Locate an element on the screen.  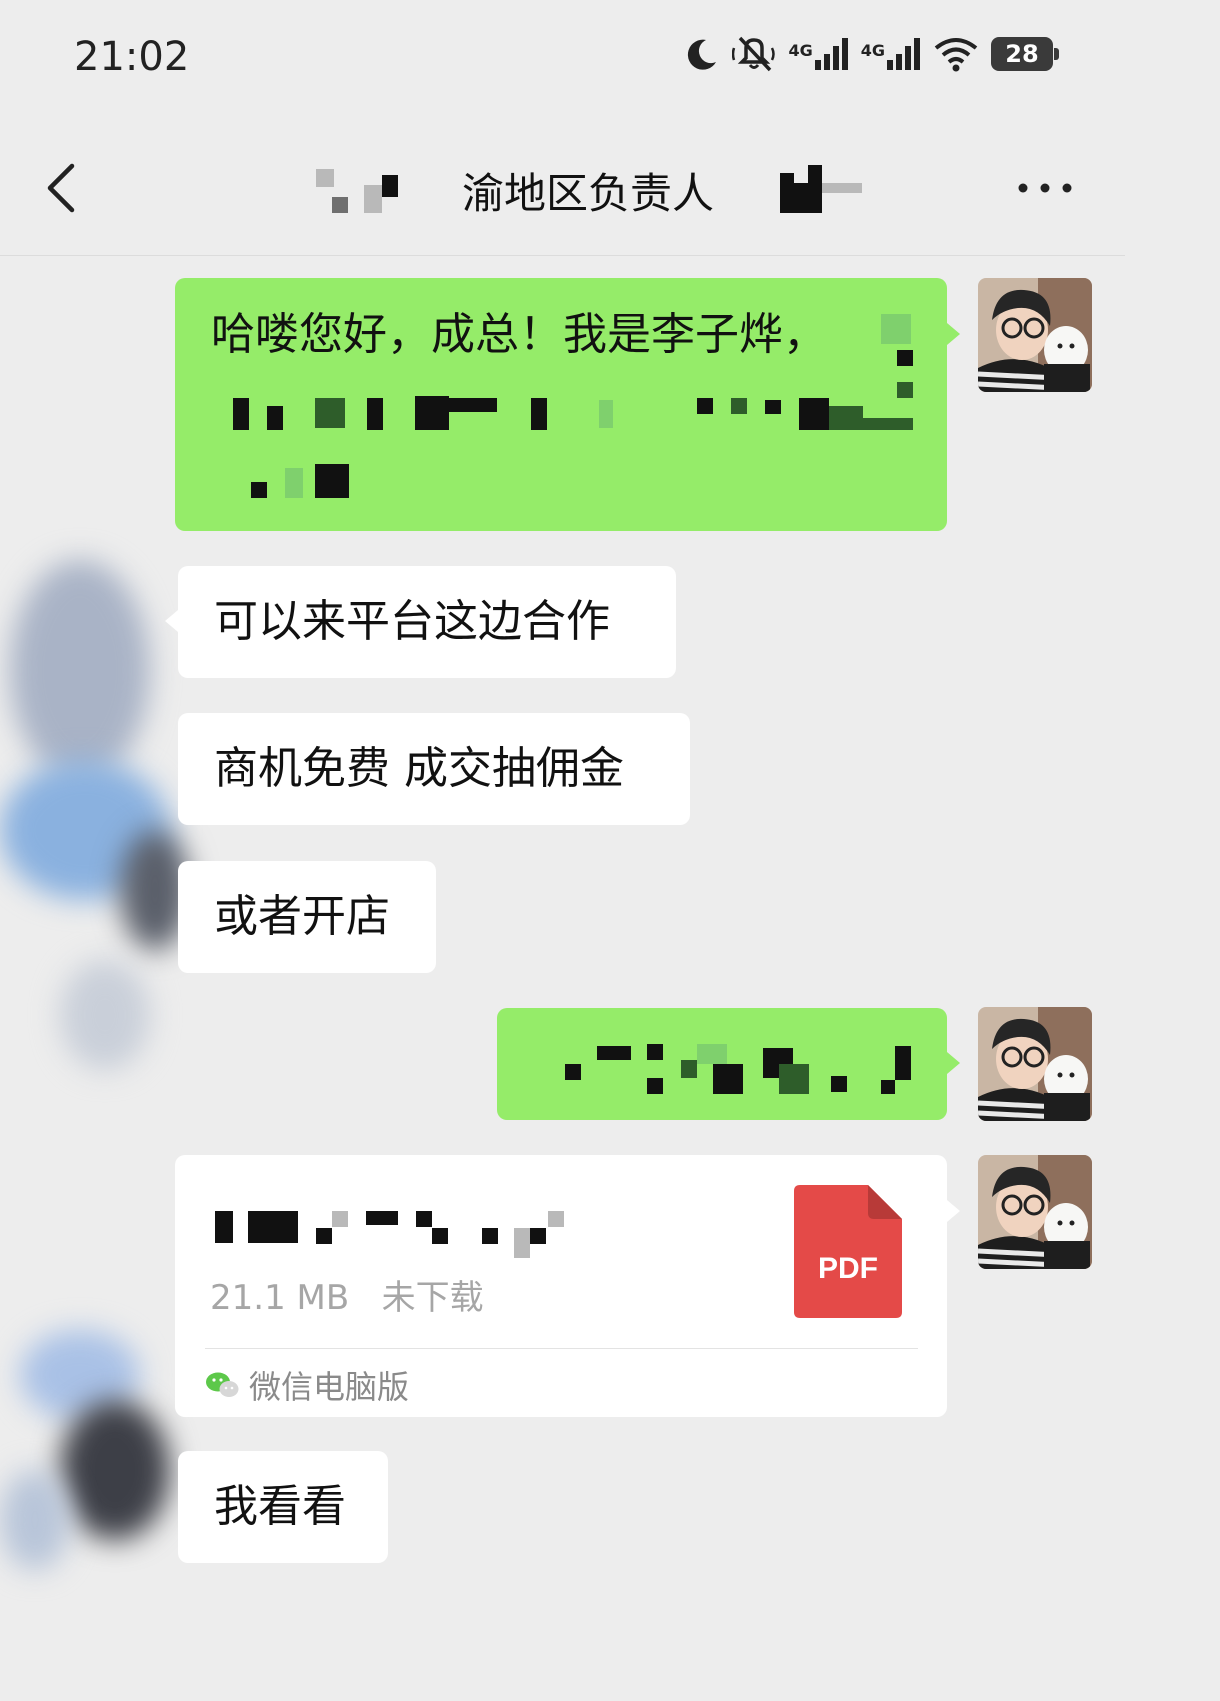
divider is located at coordinates (561, 1348).